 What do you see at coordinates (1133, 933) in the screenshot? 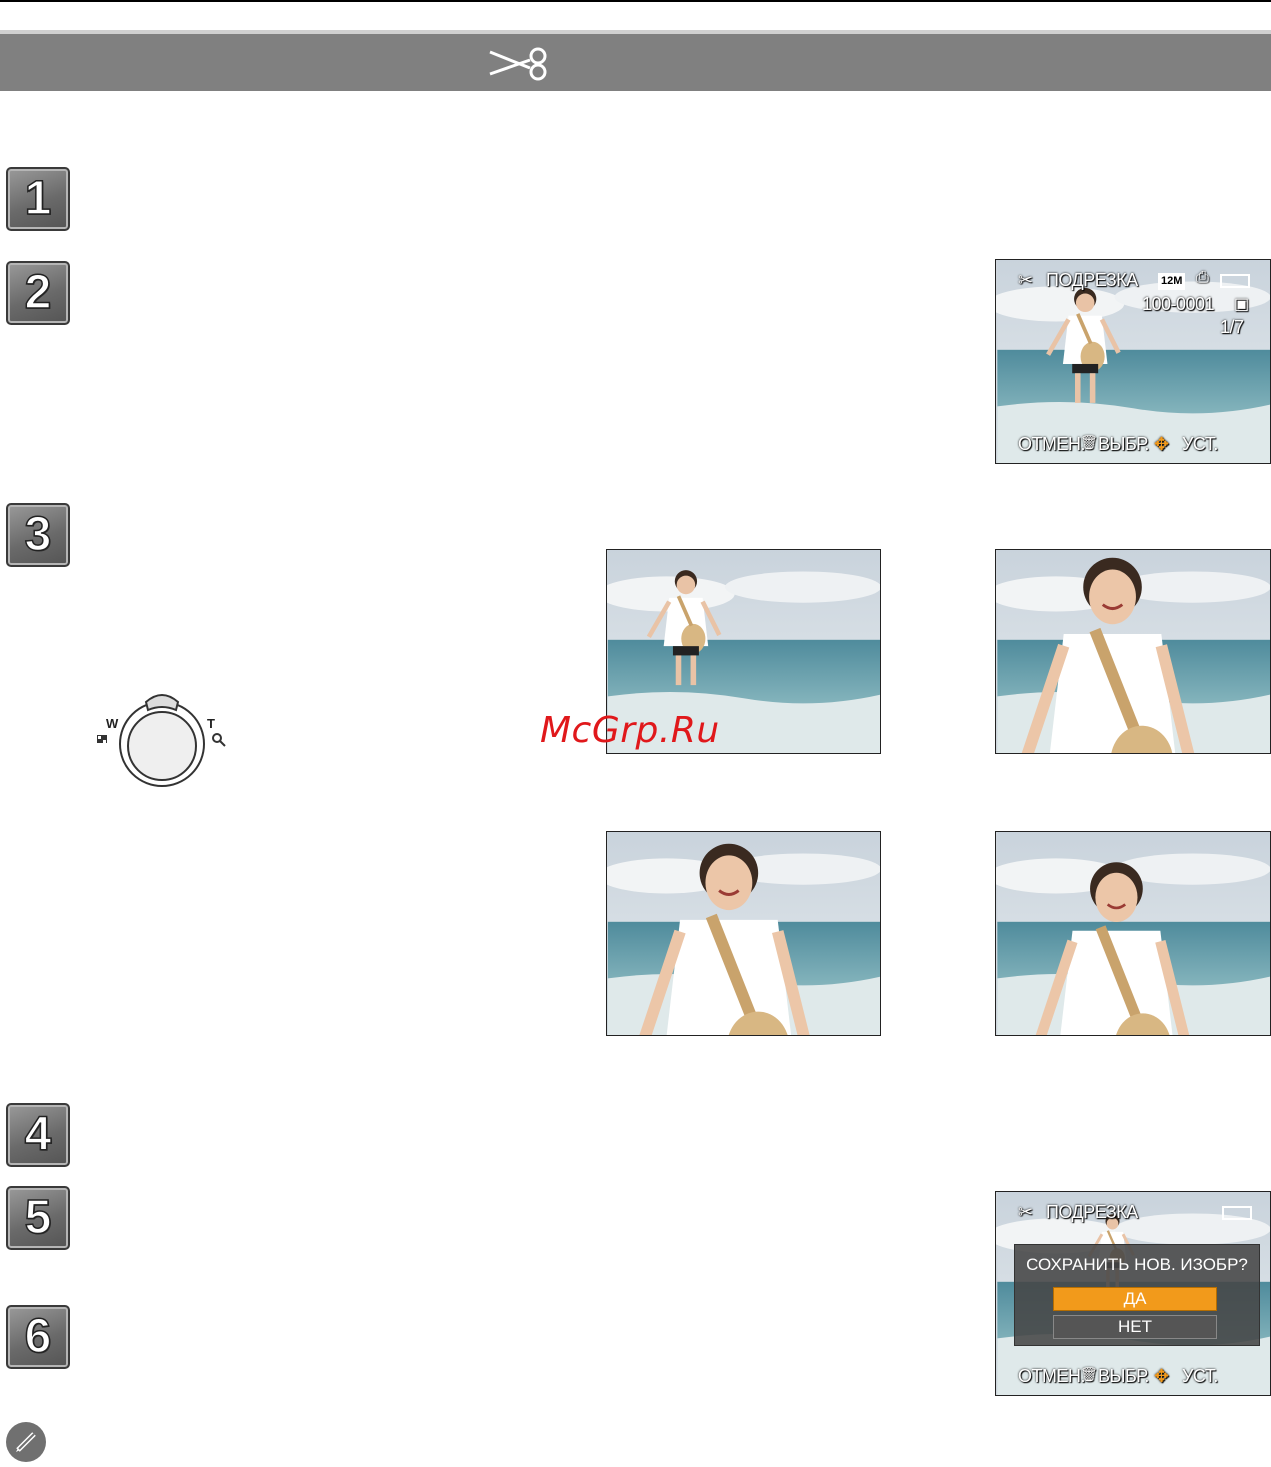
I see `example-photo-trimmed` at bounding box center [1133, 933].